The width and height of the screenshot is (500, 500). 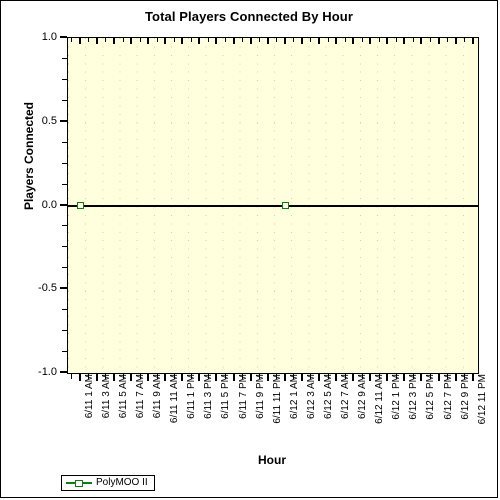 I want to click on x-tick-label: 6/12 9 AM, so click(x=363, y=397).